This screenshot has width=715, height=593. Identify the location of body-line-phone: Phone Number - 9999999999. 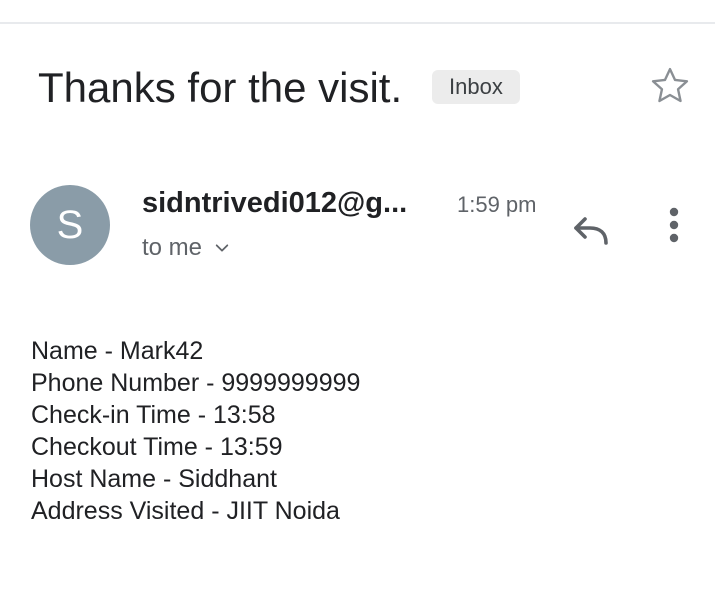
(196, 383).